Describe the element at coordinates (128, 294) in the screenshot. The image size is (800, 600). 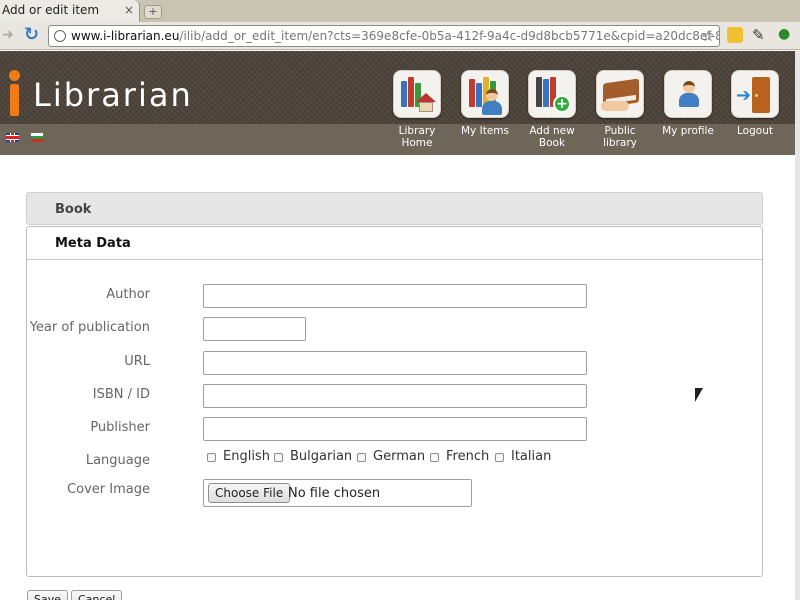
I see `author-label: Author` at that location.